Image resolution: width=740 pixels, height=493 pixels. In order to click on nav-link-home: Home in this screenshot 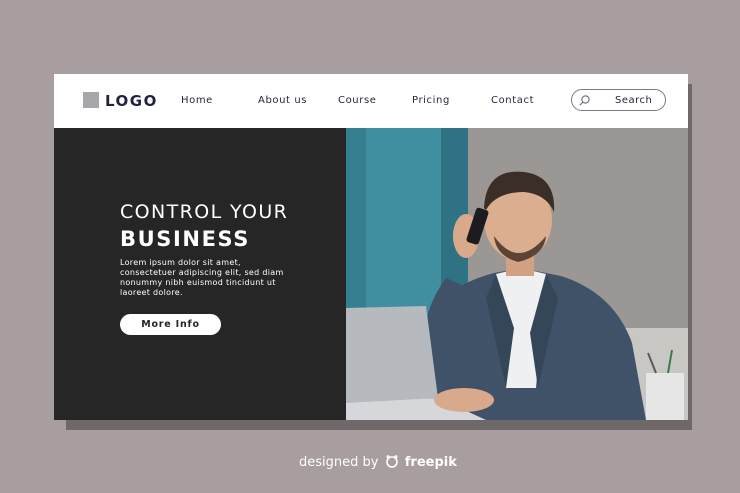, I will do `click(197, 100)`.